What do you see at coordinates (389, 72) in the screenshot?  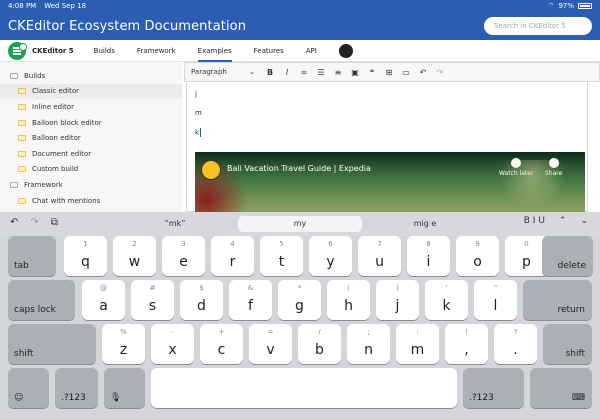 I see `table-icon: ⊞` at bounding box center [389, 72].